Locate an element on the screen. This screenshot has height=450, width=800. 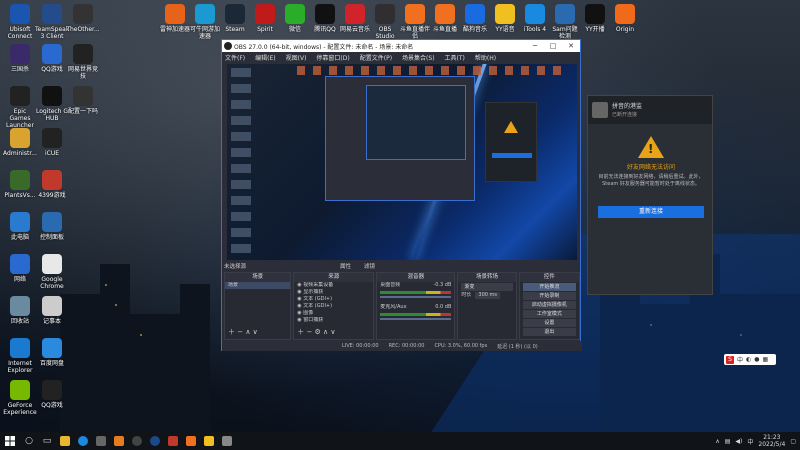
desktop-icon: 腾讯QQ is located at coordinates (325, 18).